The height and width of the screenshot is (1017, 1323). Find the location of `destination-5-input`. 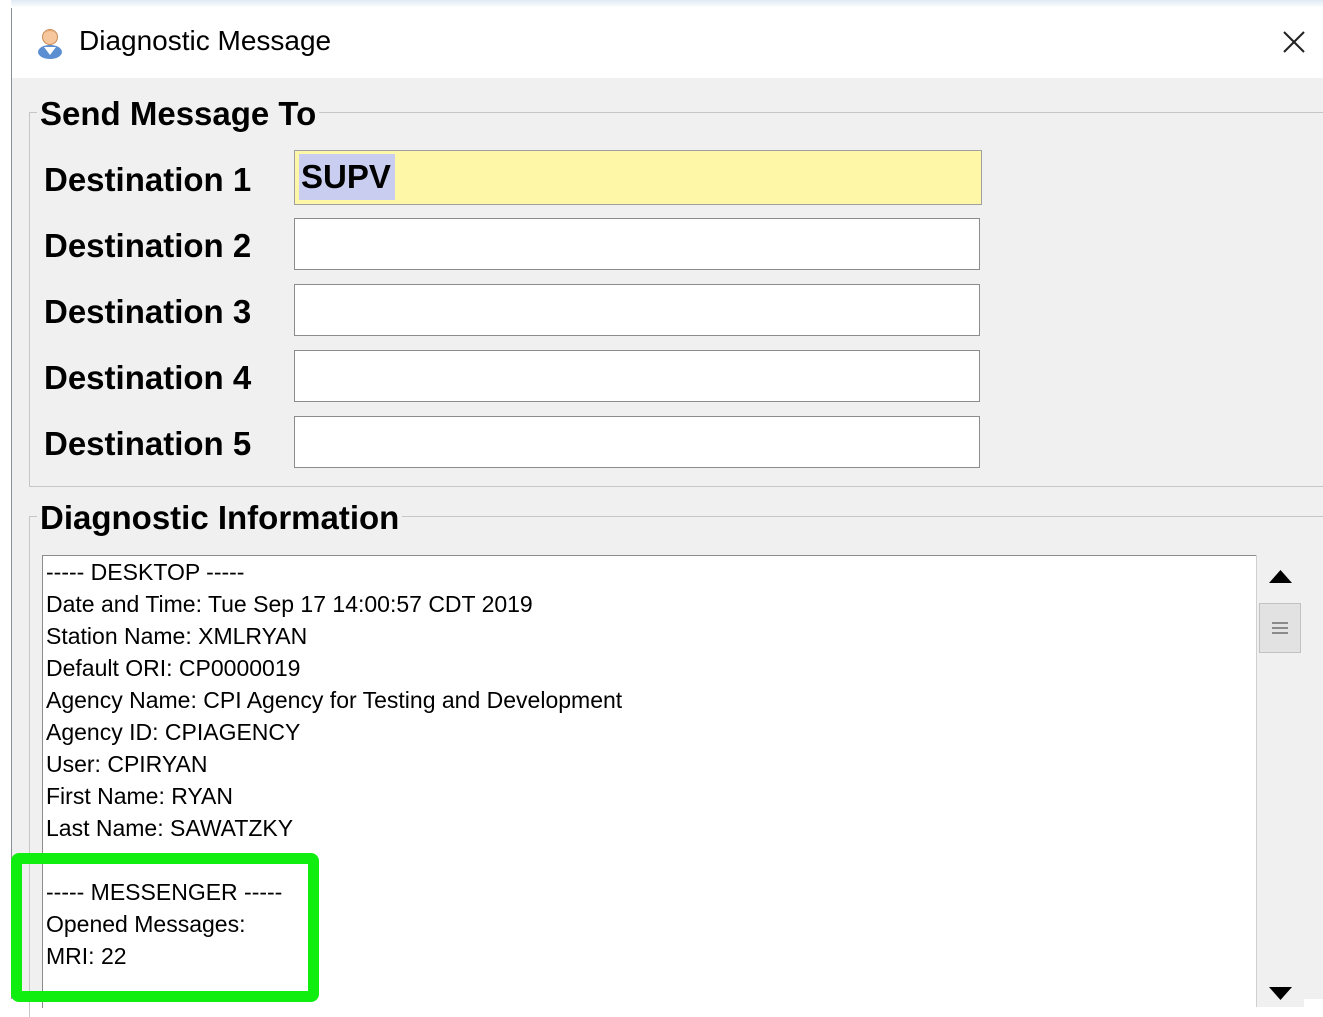

destination-5-input is located at coordinates (637, 442).